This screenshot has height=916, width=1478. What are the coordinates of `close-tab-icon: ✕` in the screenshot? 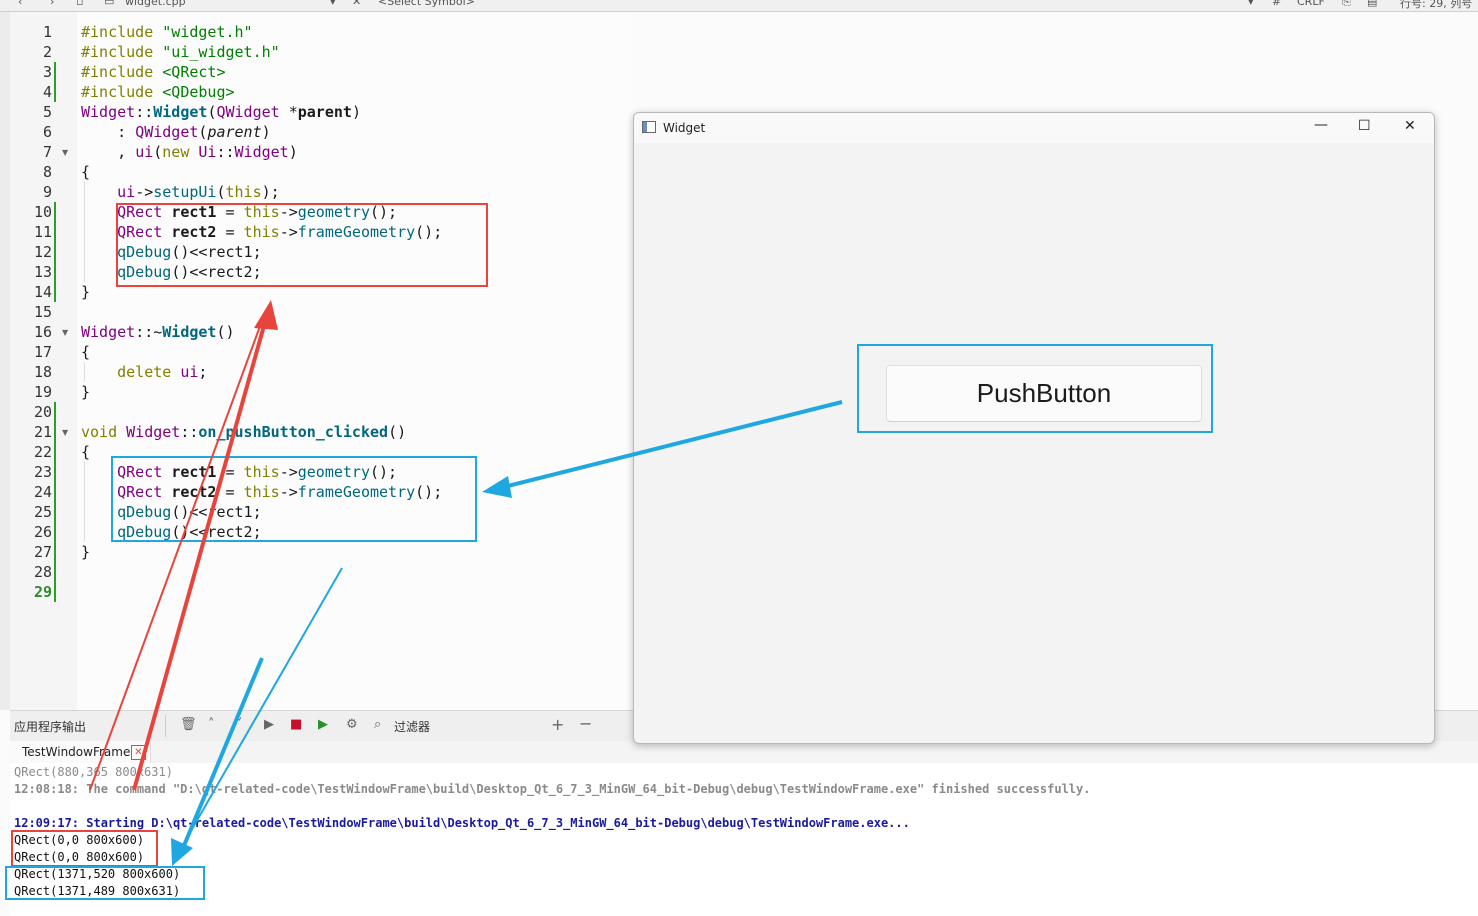 It's located at (138, 752).